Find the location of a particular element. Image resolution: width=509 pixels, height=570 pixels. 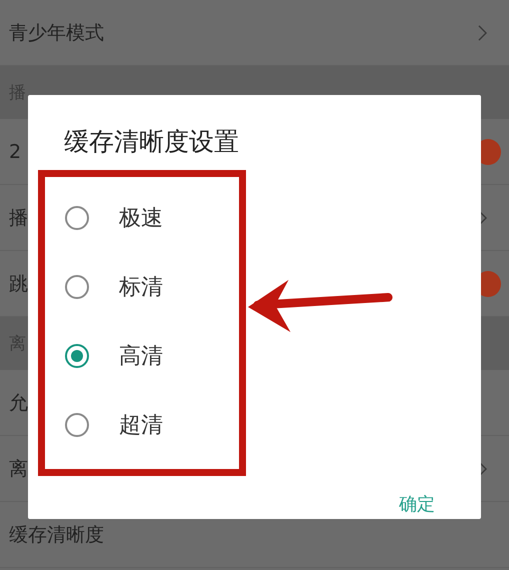

radio-option: 高清 is located at coordinates (142, 355).